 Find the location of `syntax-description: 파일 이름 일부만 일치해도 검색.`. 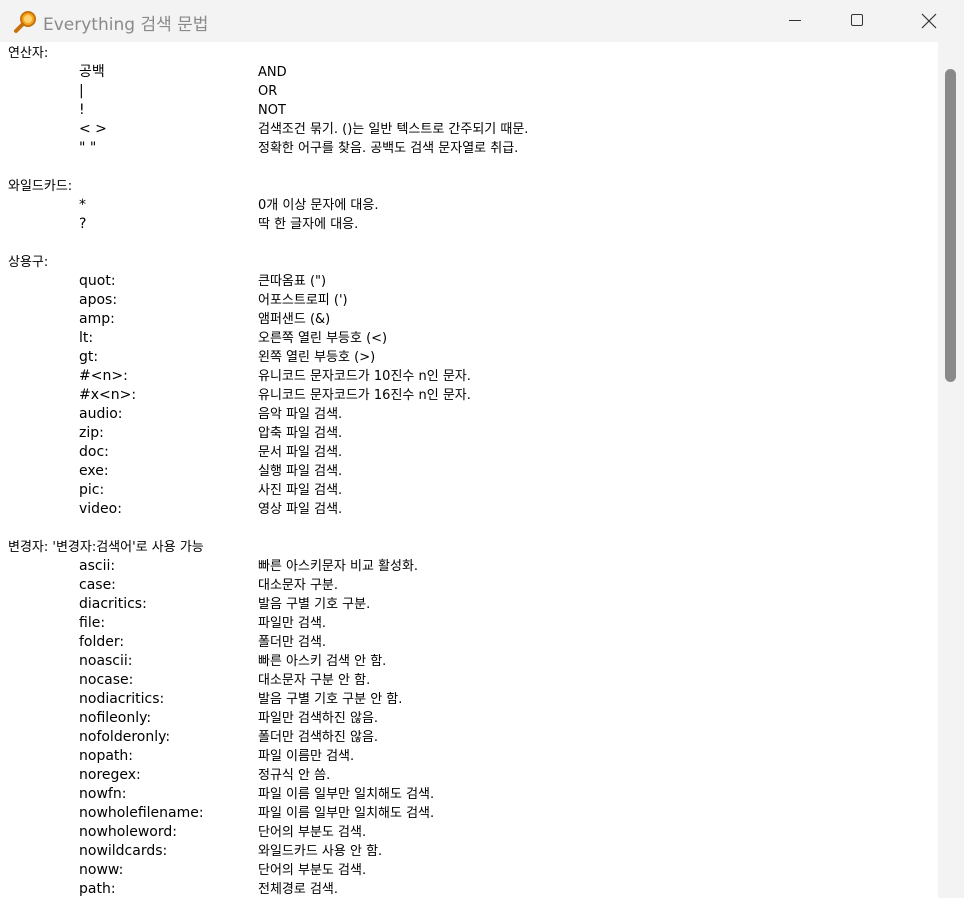

syntax-description: 파일 이름 일부만 일치해도 검색. is located at coordinates (346, 813).